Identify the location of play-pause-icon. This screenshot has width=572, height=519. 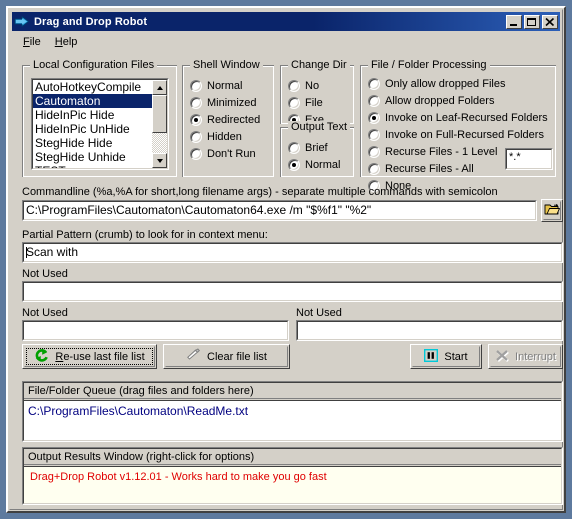
(431, 356).